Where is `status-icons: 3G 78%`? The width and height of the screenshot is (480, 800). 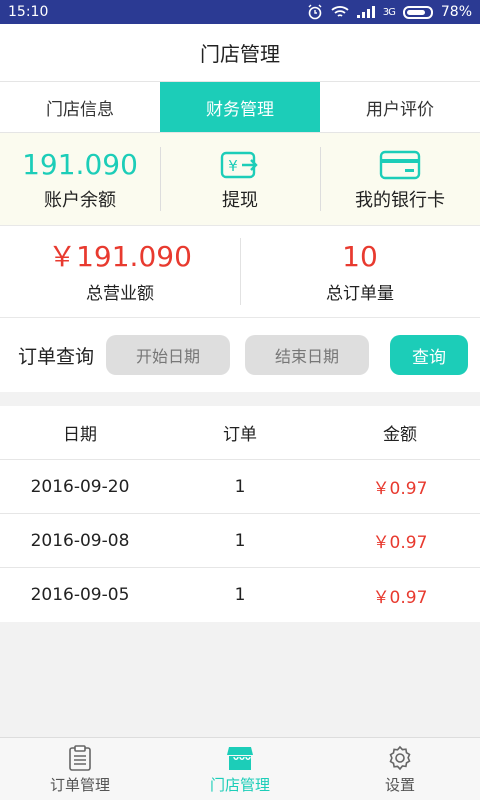 status-icons: 3G 78% is located at coordinates (389, 12).